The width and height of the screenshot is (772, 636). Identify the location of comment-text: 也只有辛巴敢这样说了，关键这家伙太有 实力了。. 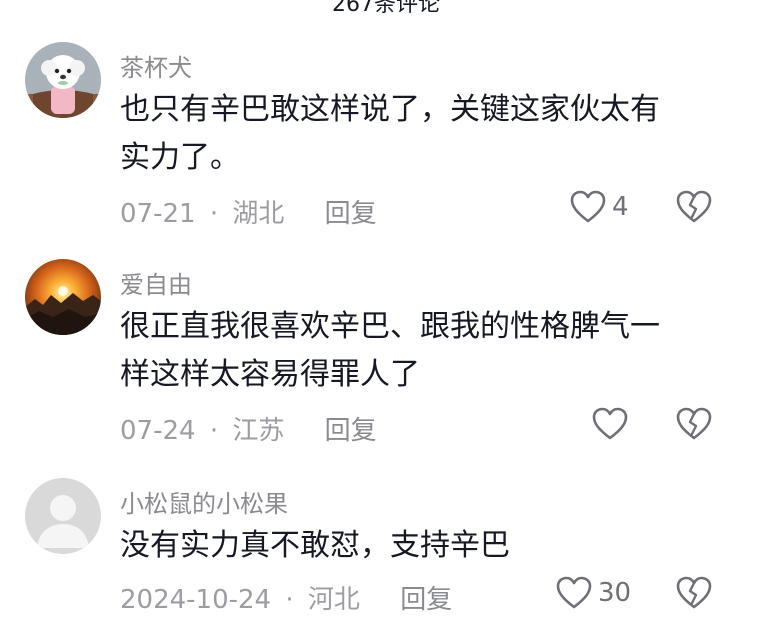
(420, 134).